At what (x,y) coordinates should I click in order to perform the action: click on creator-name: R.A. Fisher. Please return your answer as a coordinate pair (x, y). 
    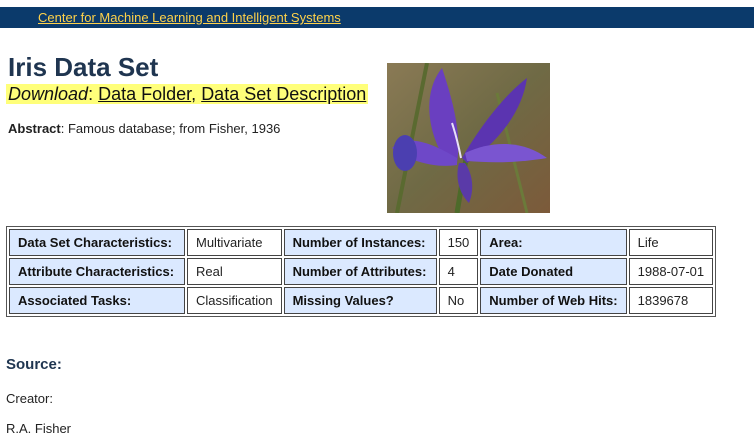
    Looking at the image, I should click on (39, 428).